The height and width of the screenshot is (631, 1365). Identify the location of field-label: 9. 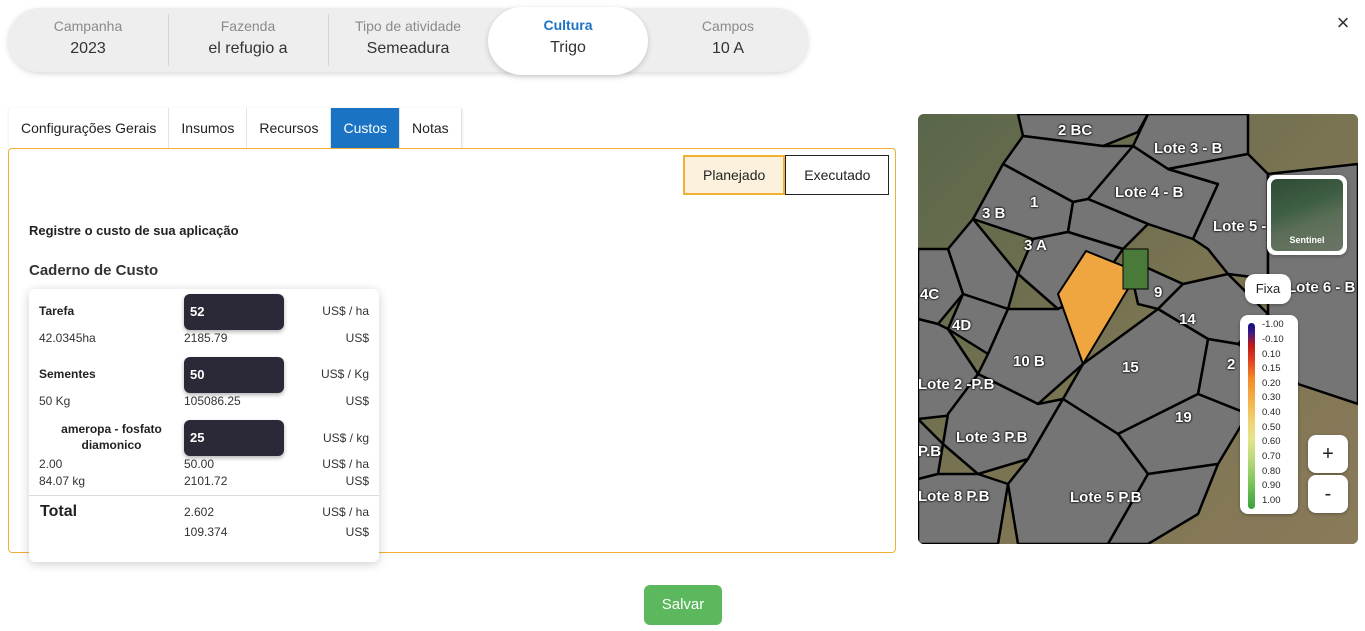
(1158, 292).